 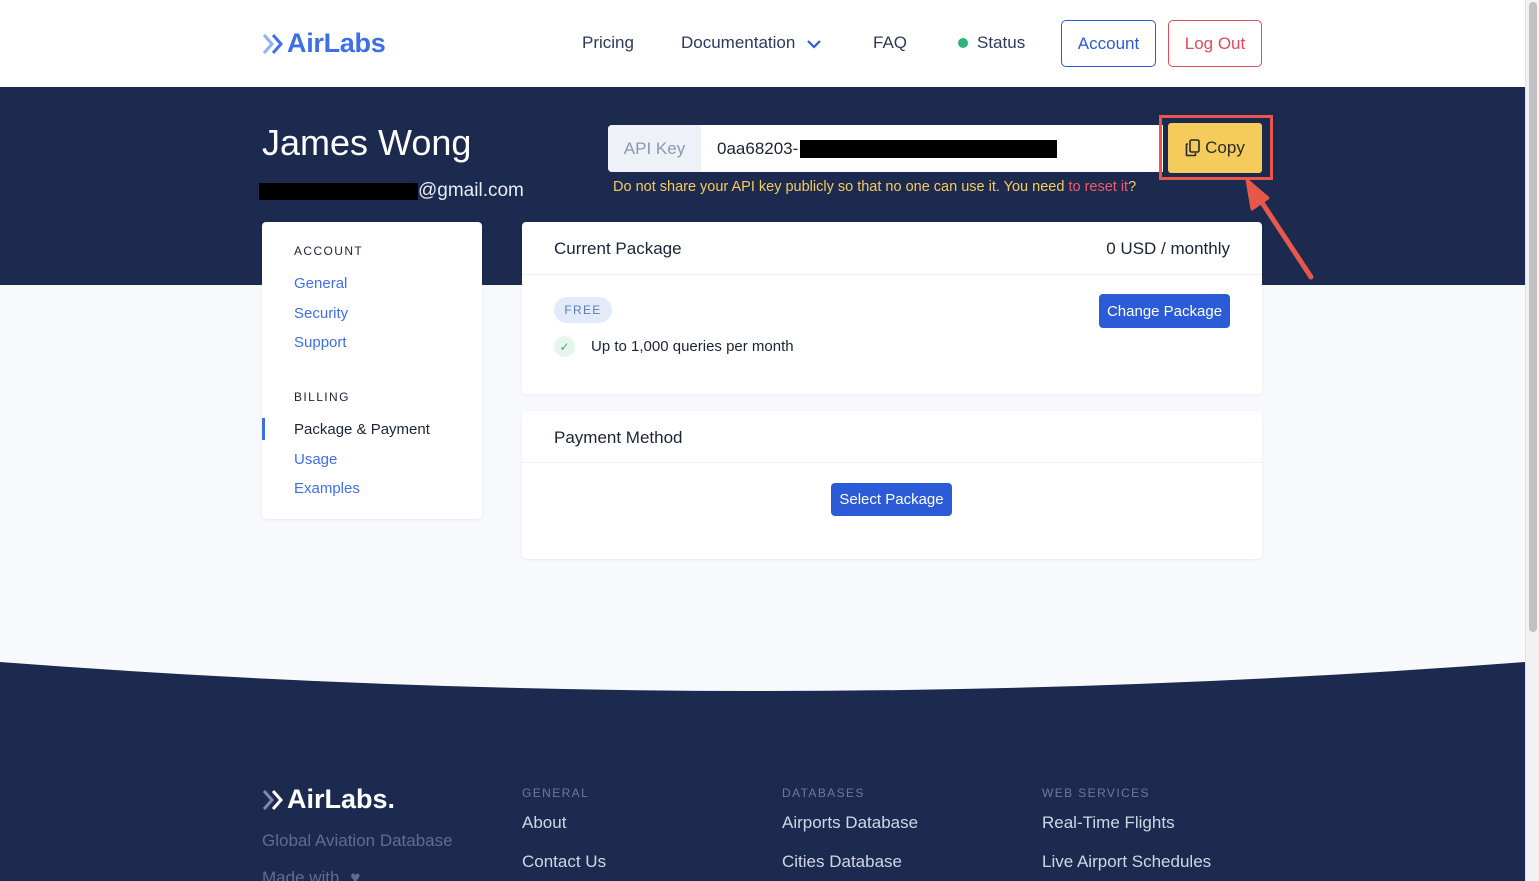 What do you see at coordinates (618, 437) in the screenshot?
I see `payment-method-title: Payment Method` at bounding box center [618, 437].